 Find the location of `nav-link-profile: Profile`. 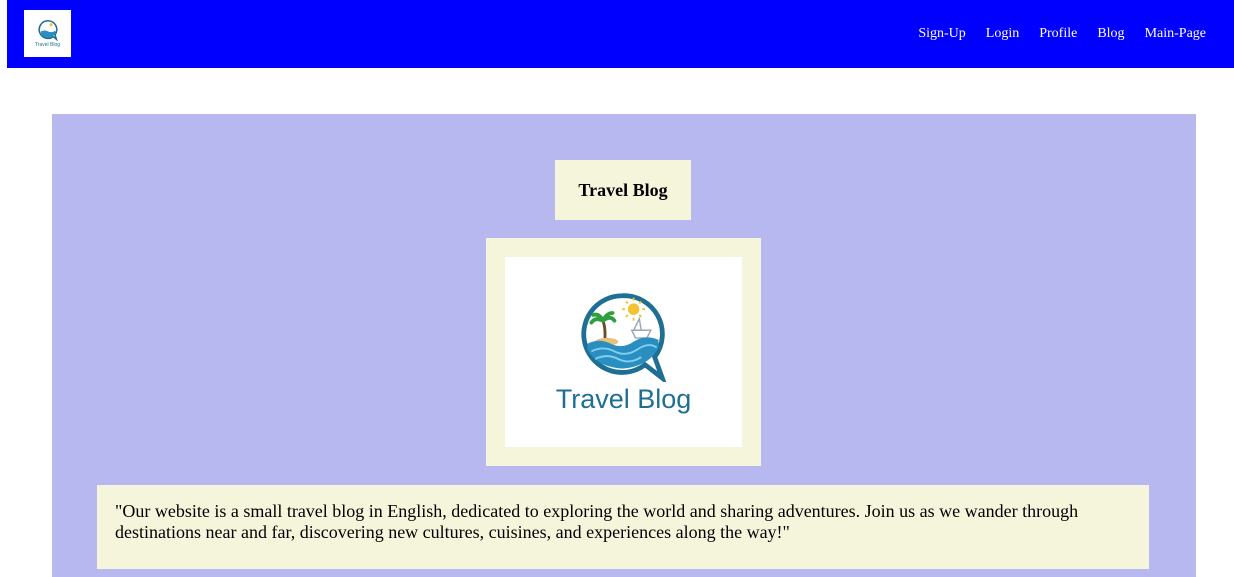

nav-link-profile: Profile is located at coordinates (1058, 34).